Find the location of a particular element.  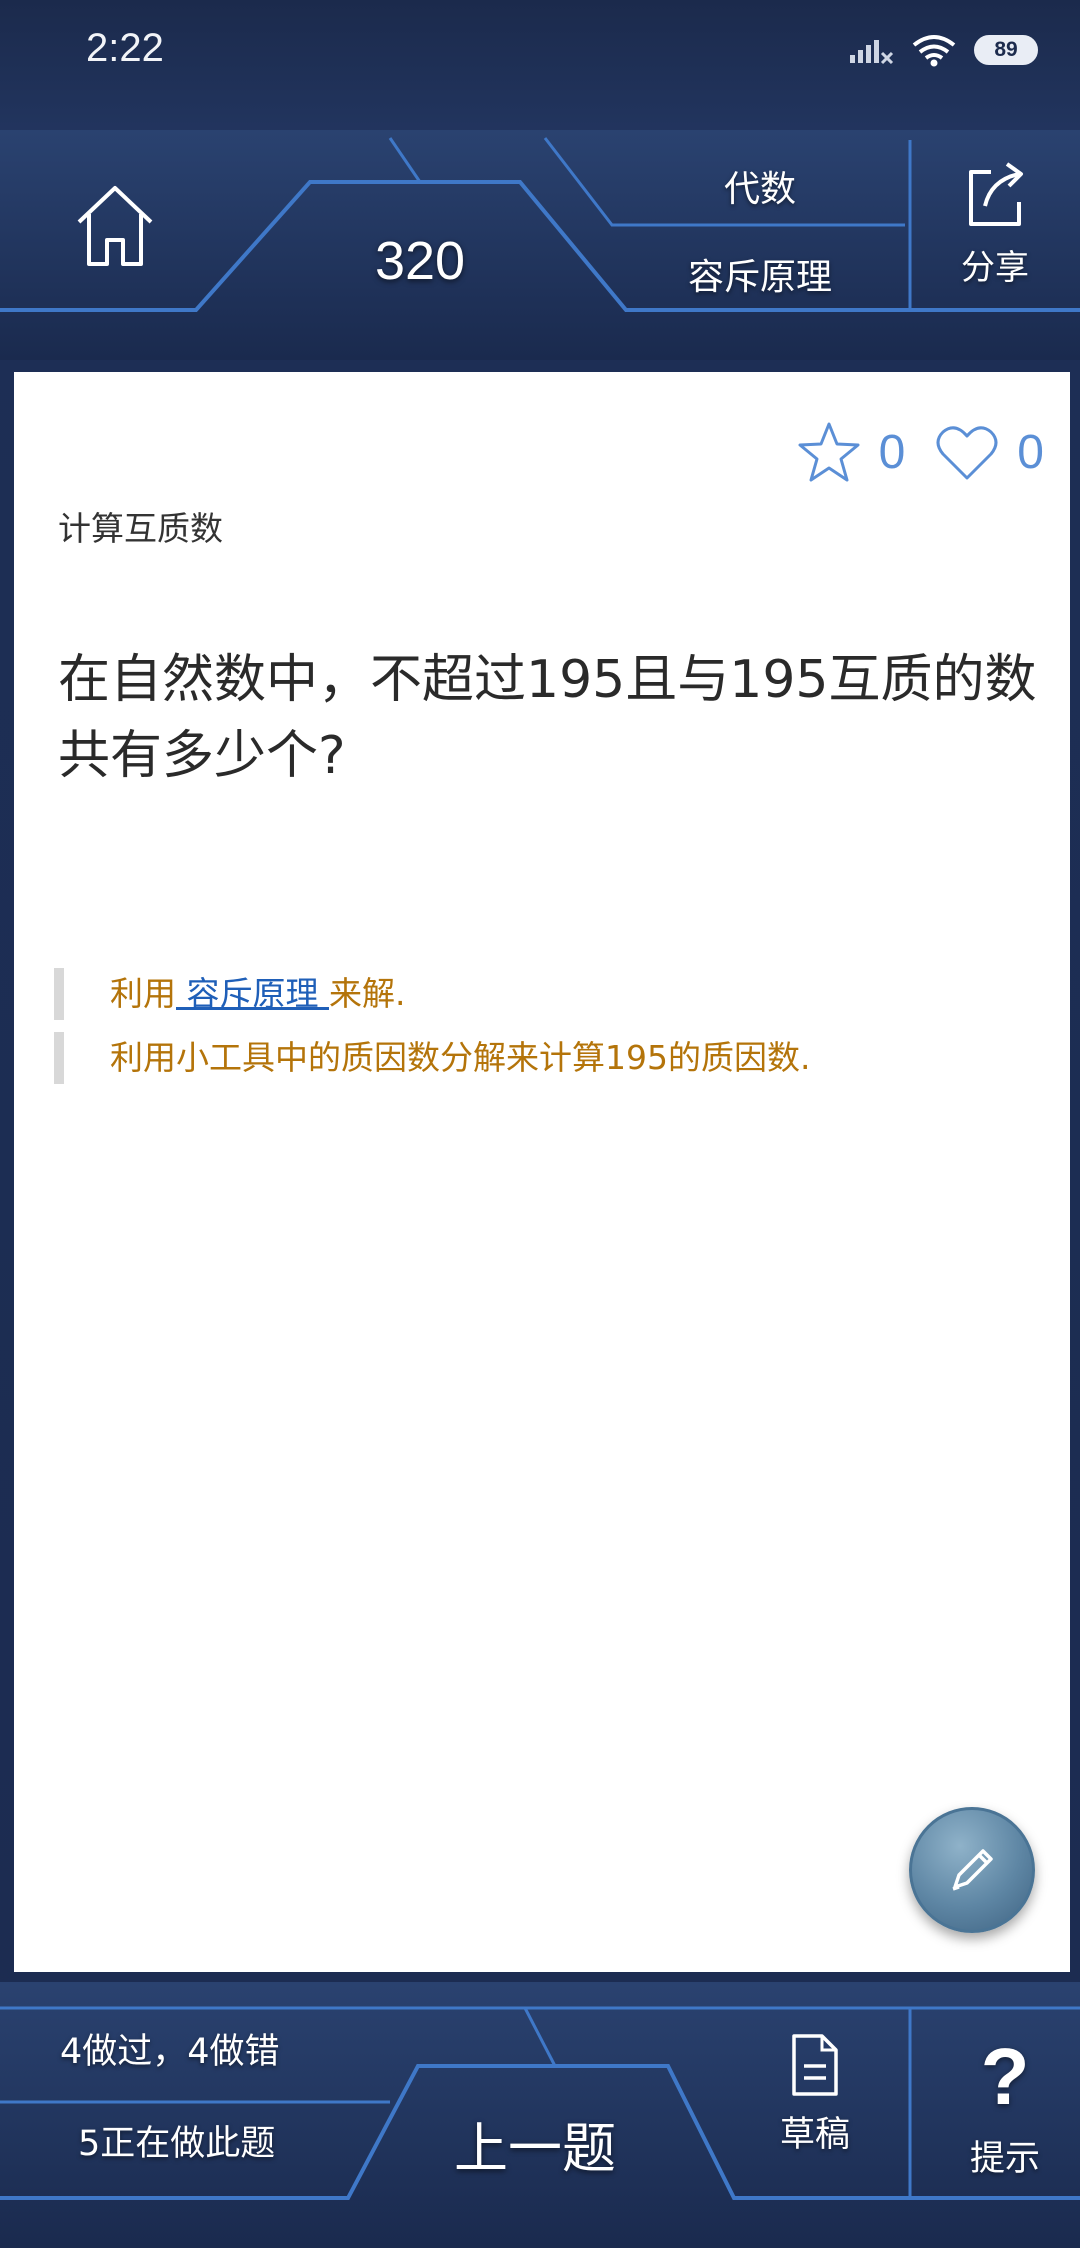

counters: 0 0 is located at coordinates (920, 452).